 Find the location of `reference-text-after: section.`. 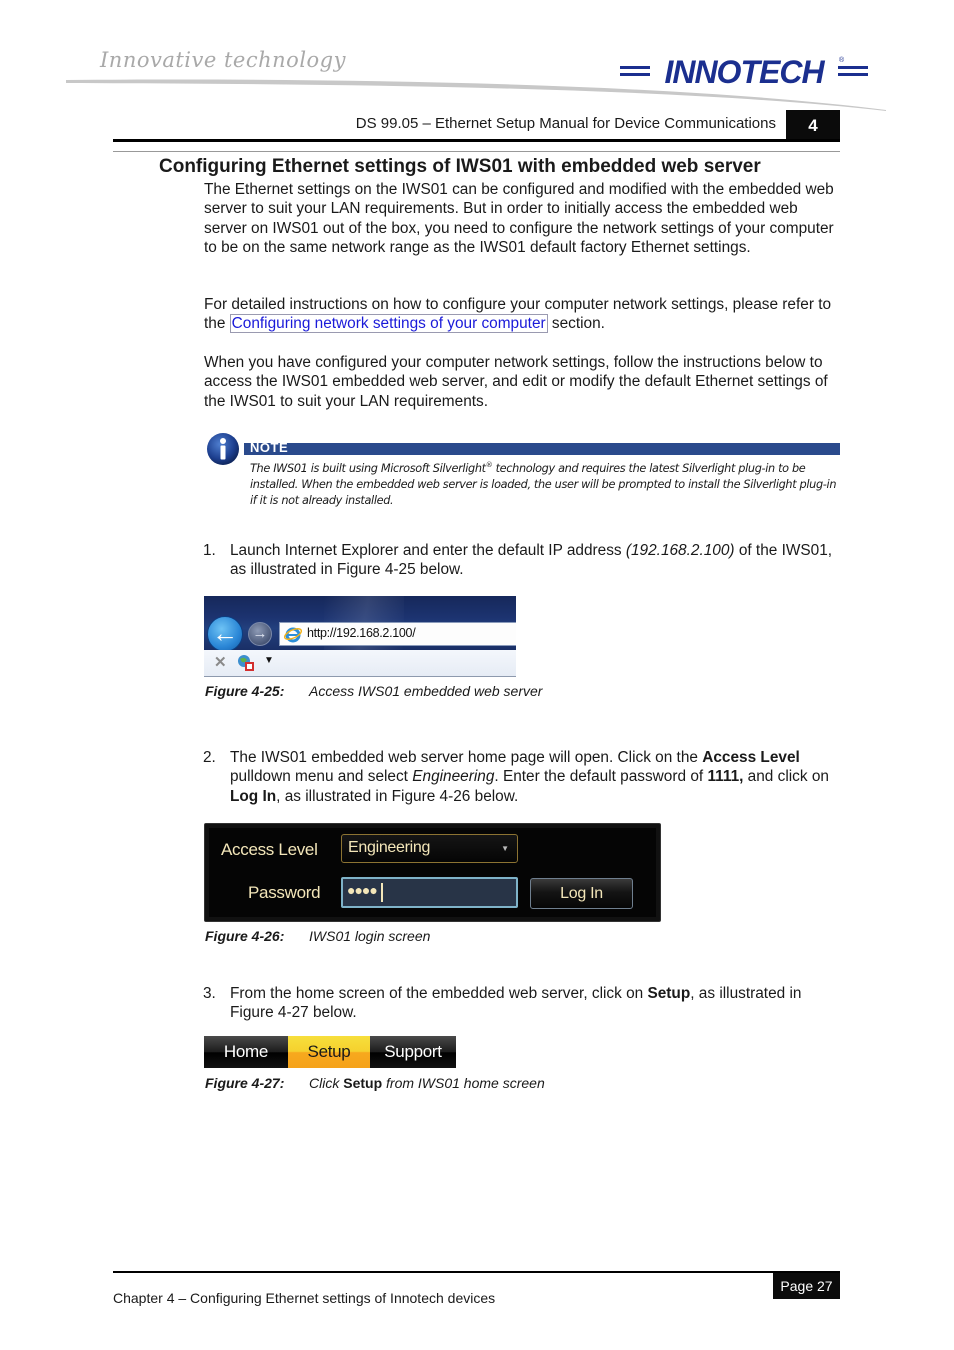

reference-text-after: section. is located at coordinates (576, 324).